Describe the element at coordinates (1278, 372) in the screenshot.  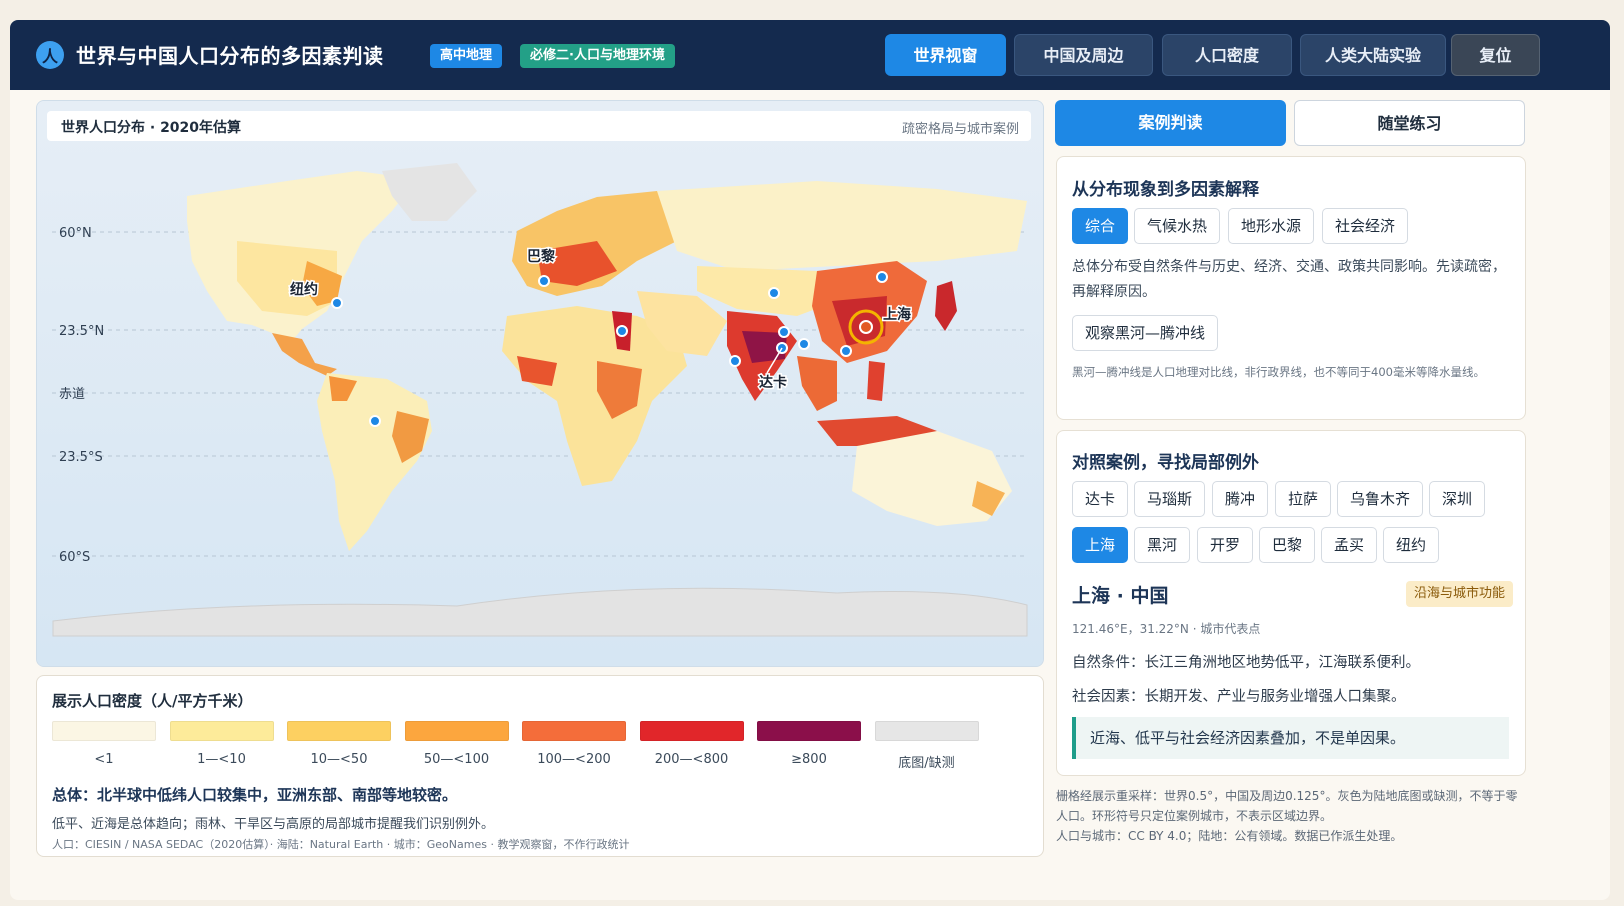
I see `heihe-tengchong-note: 黑河—腾冲线是人口地理对比线，非行政界线，也不等同于400毫米等降水量线。` at that location.